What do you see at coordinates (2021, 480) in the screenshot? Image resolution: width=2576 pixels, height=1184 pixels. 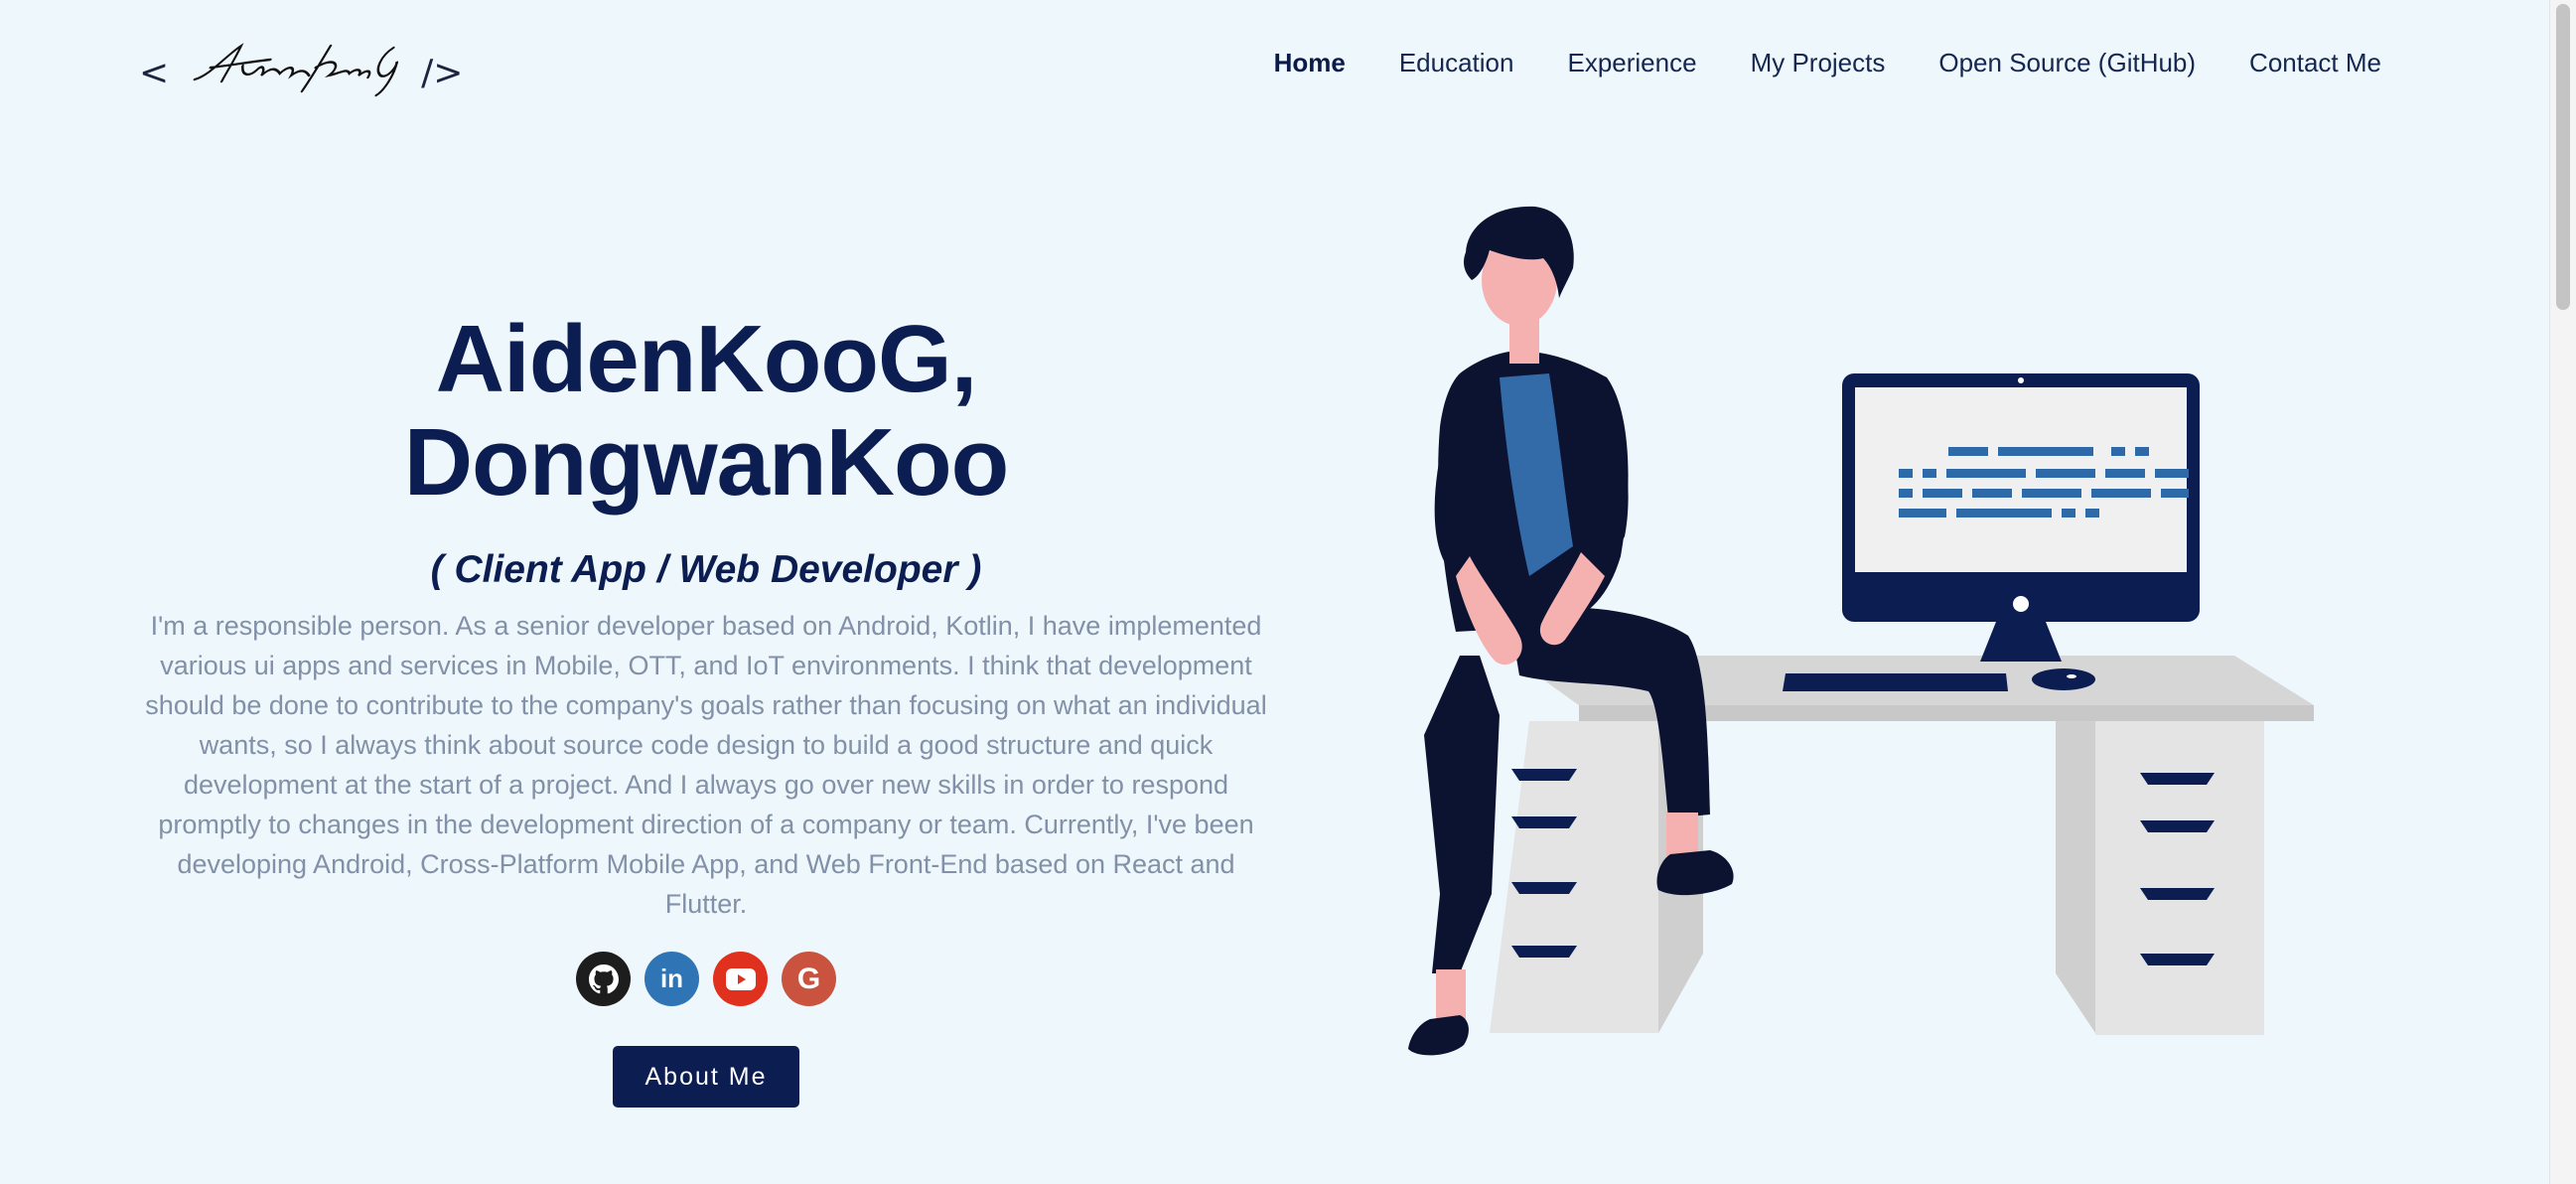 I see `monitor-screen` at bounding box center [2021, 480].